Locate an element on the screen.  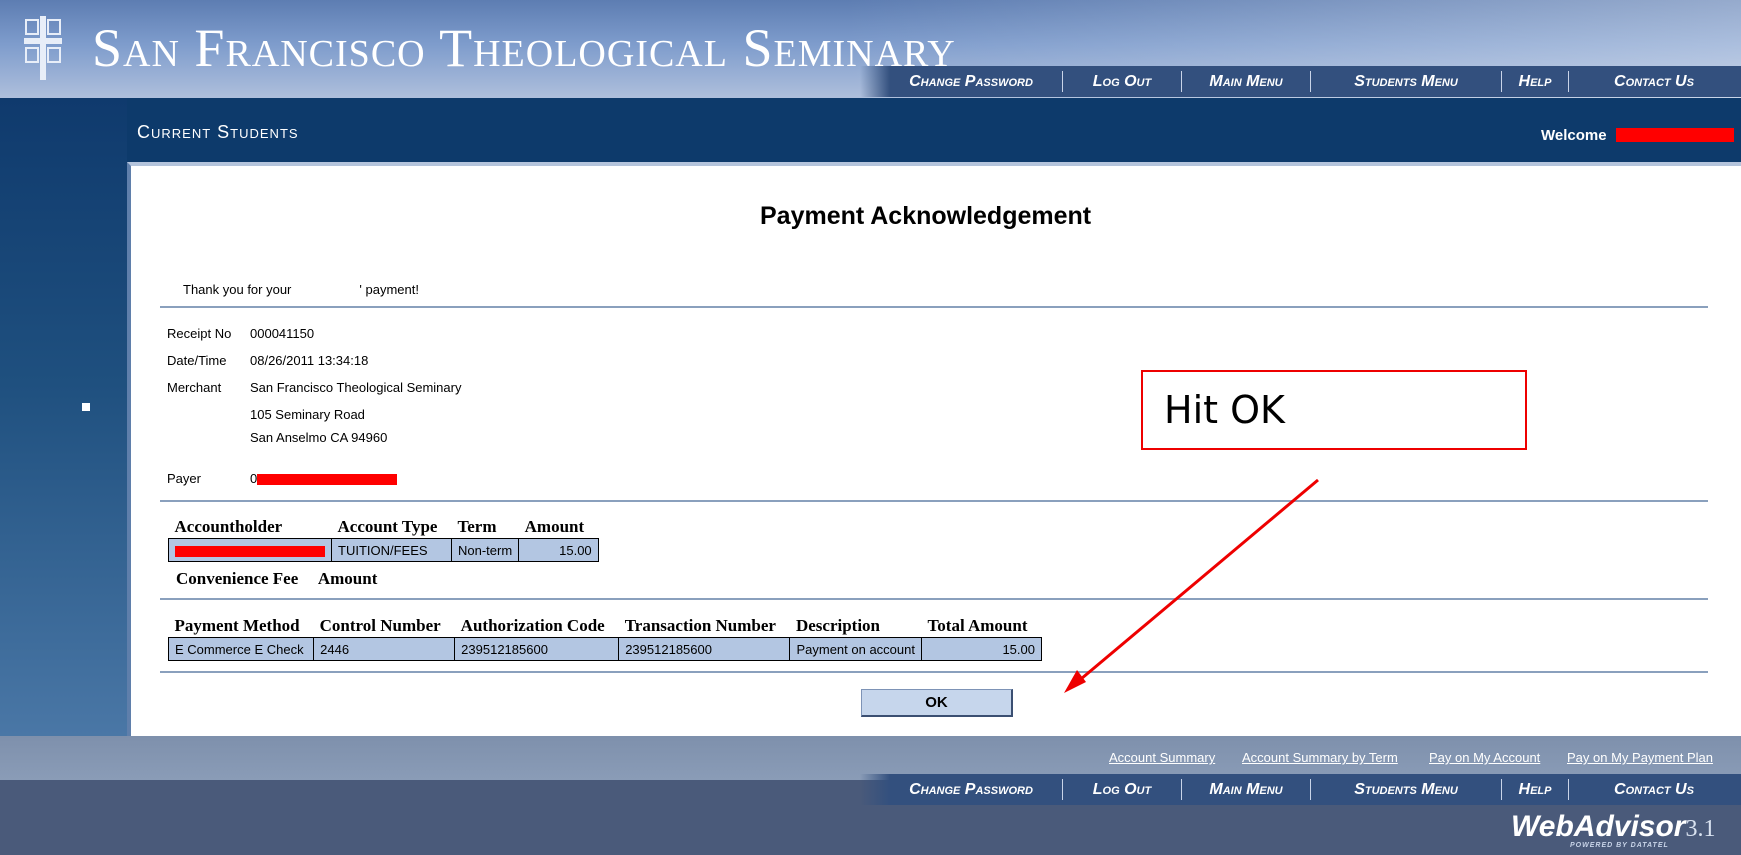
amount-cell: 15.00 is located at coordinates (558, 550).